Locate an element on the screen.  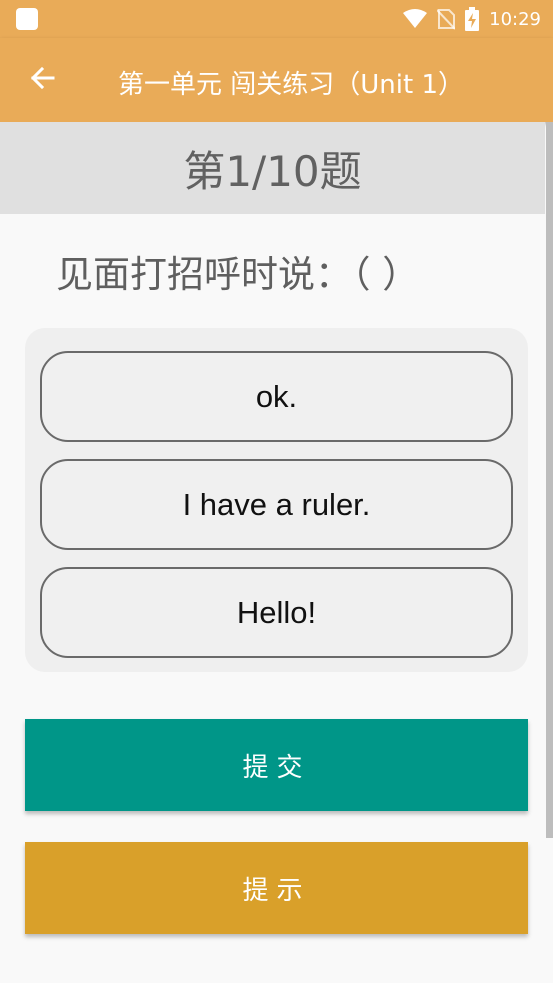
arrow-back-icon is located at coordinates (42, 80).